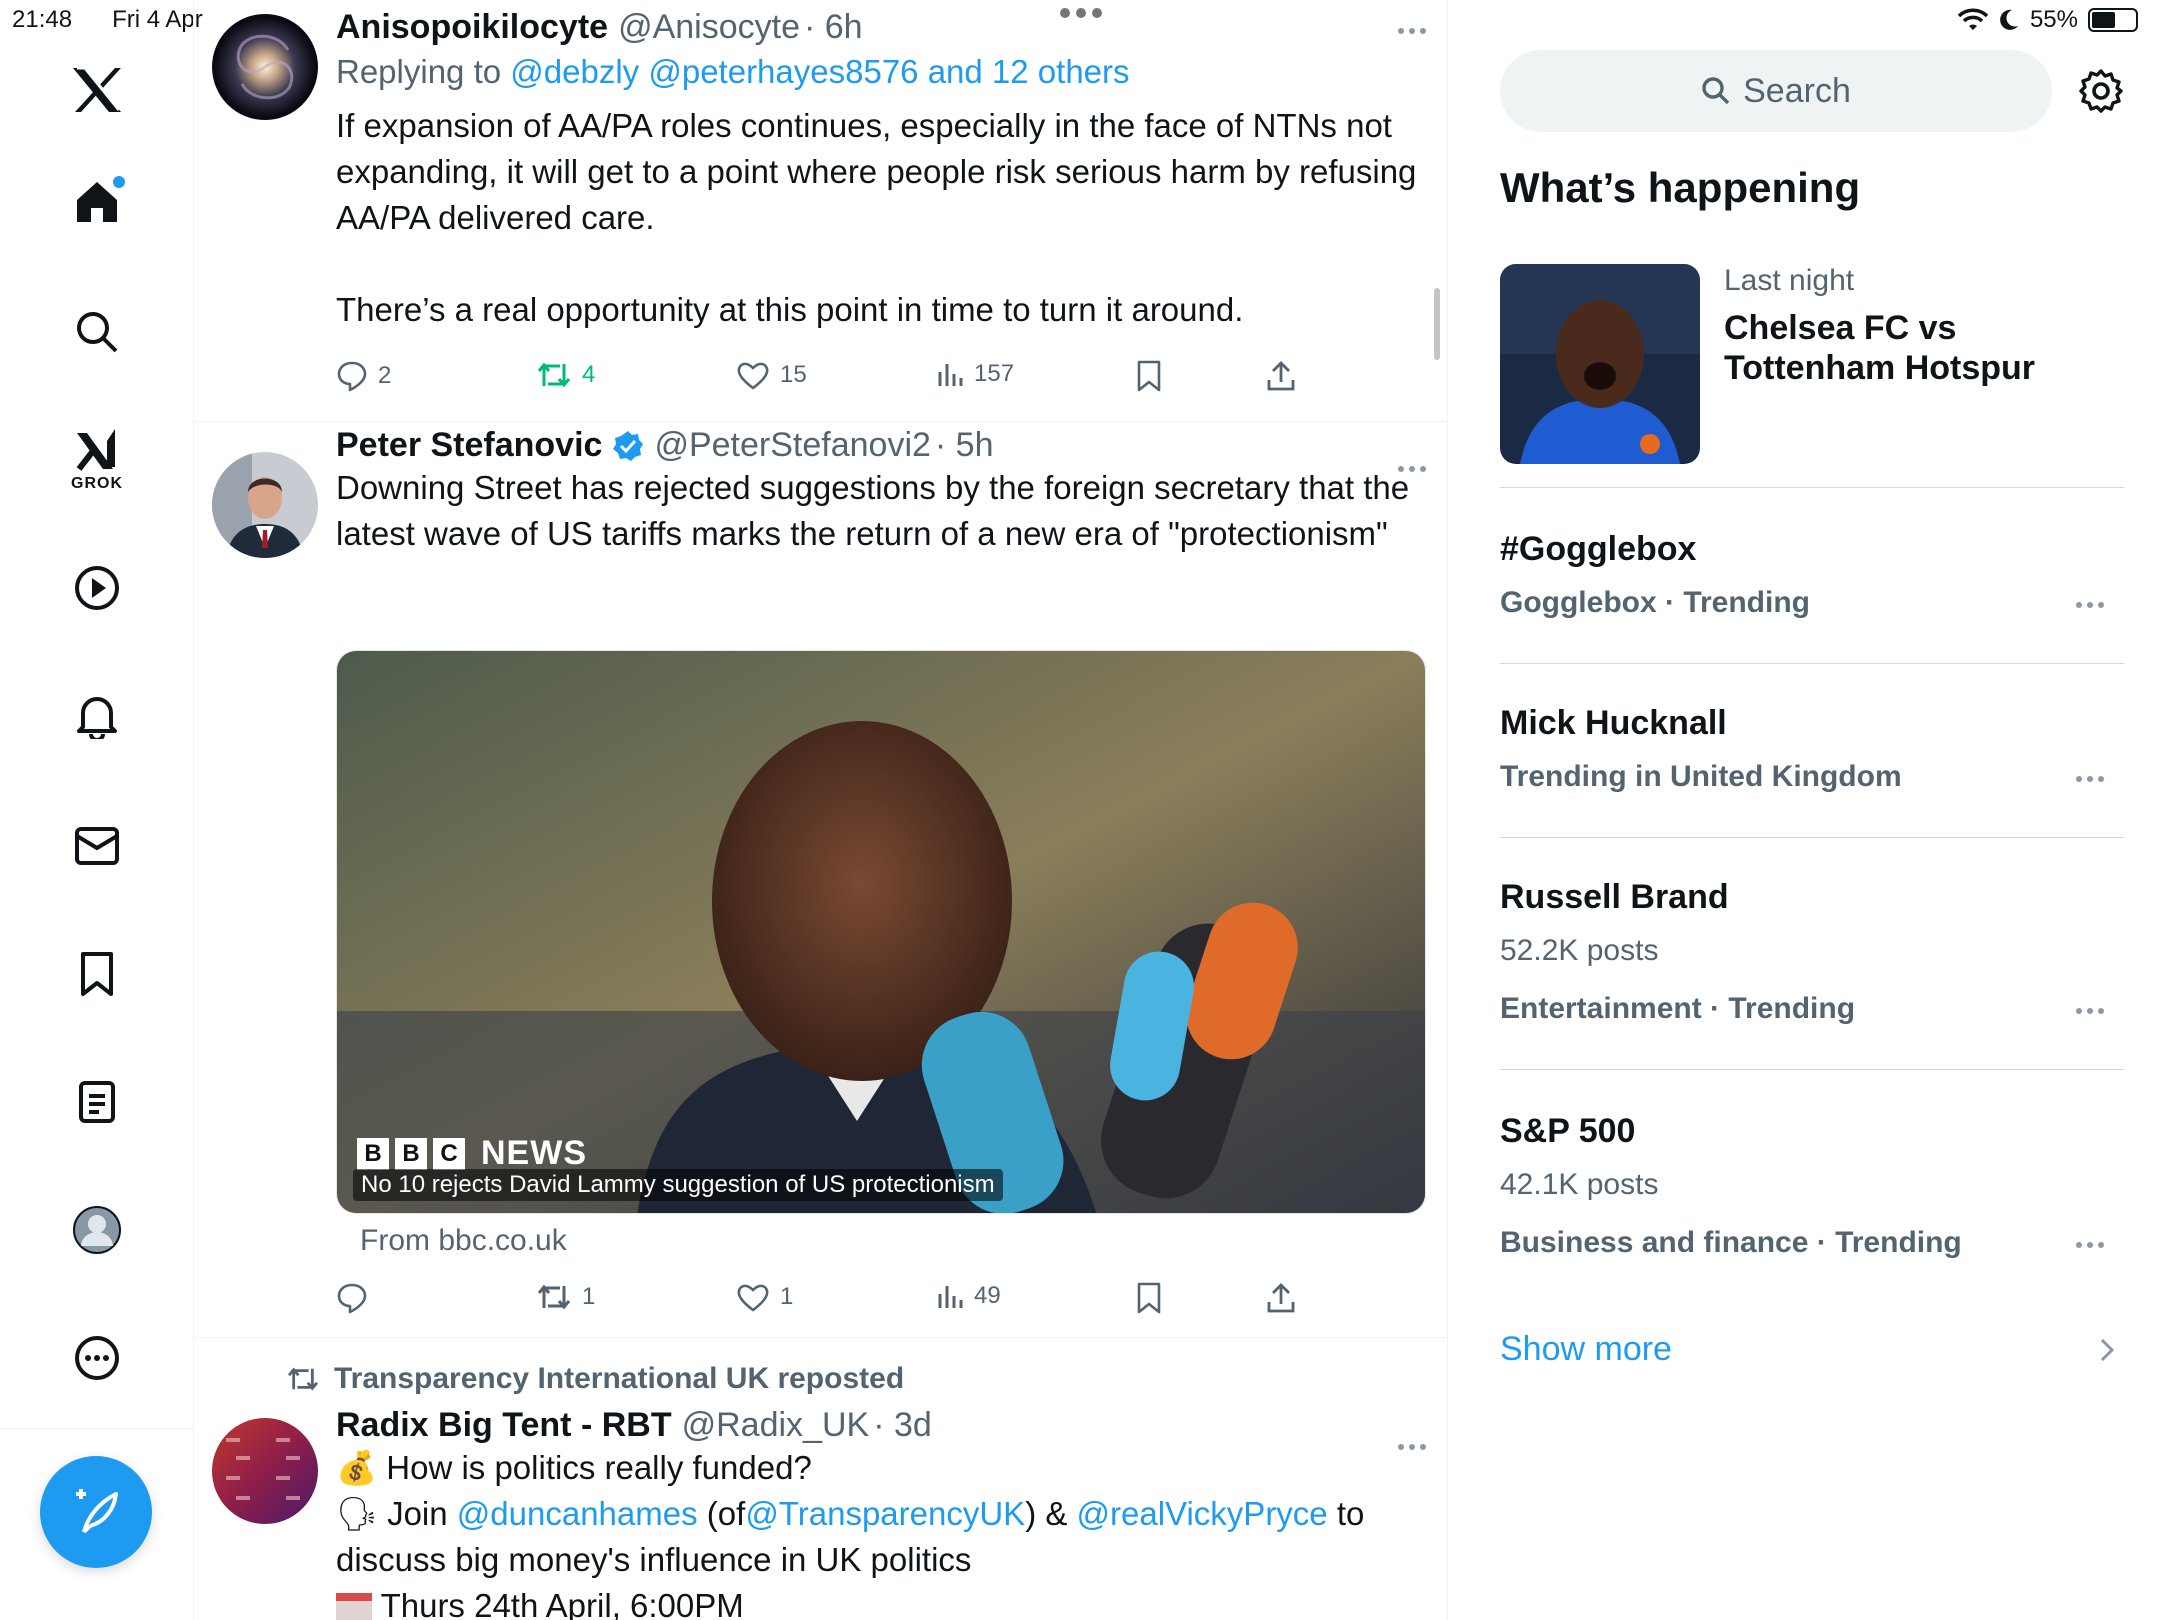 This screenshot has width=2160, height=1620. I want to click on show-more-link: Show more, so click(1586, 1349).